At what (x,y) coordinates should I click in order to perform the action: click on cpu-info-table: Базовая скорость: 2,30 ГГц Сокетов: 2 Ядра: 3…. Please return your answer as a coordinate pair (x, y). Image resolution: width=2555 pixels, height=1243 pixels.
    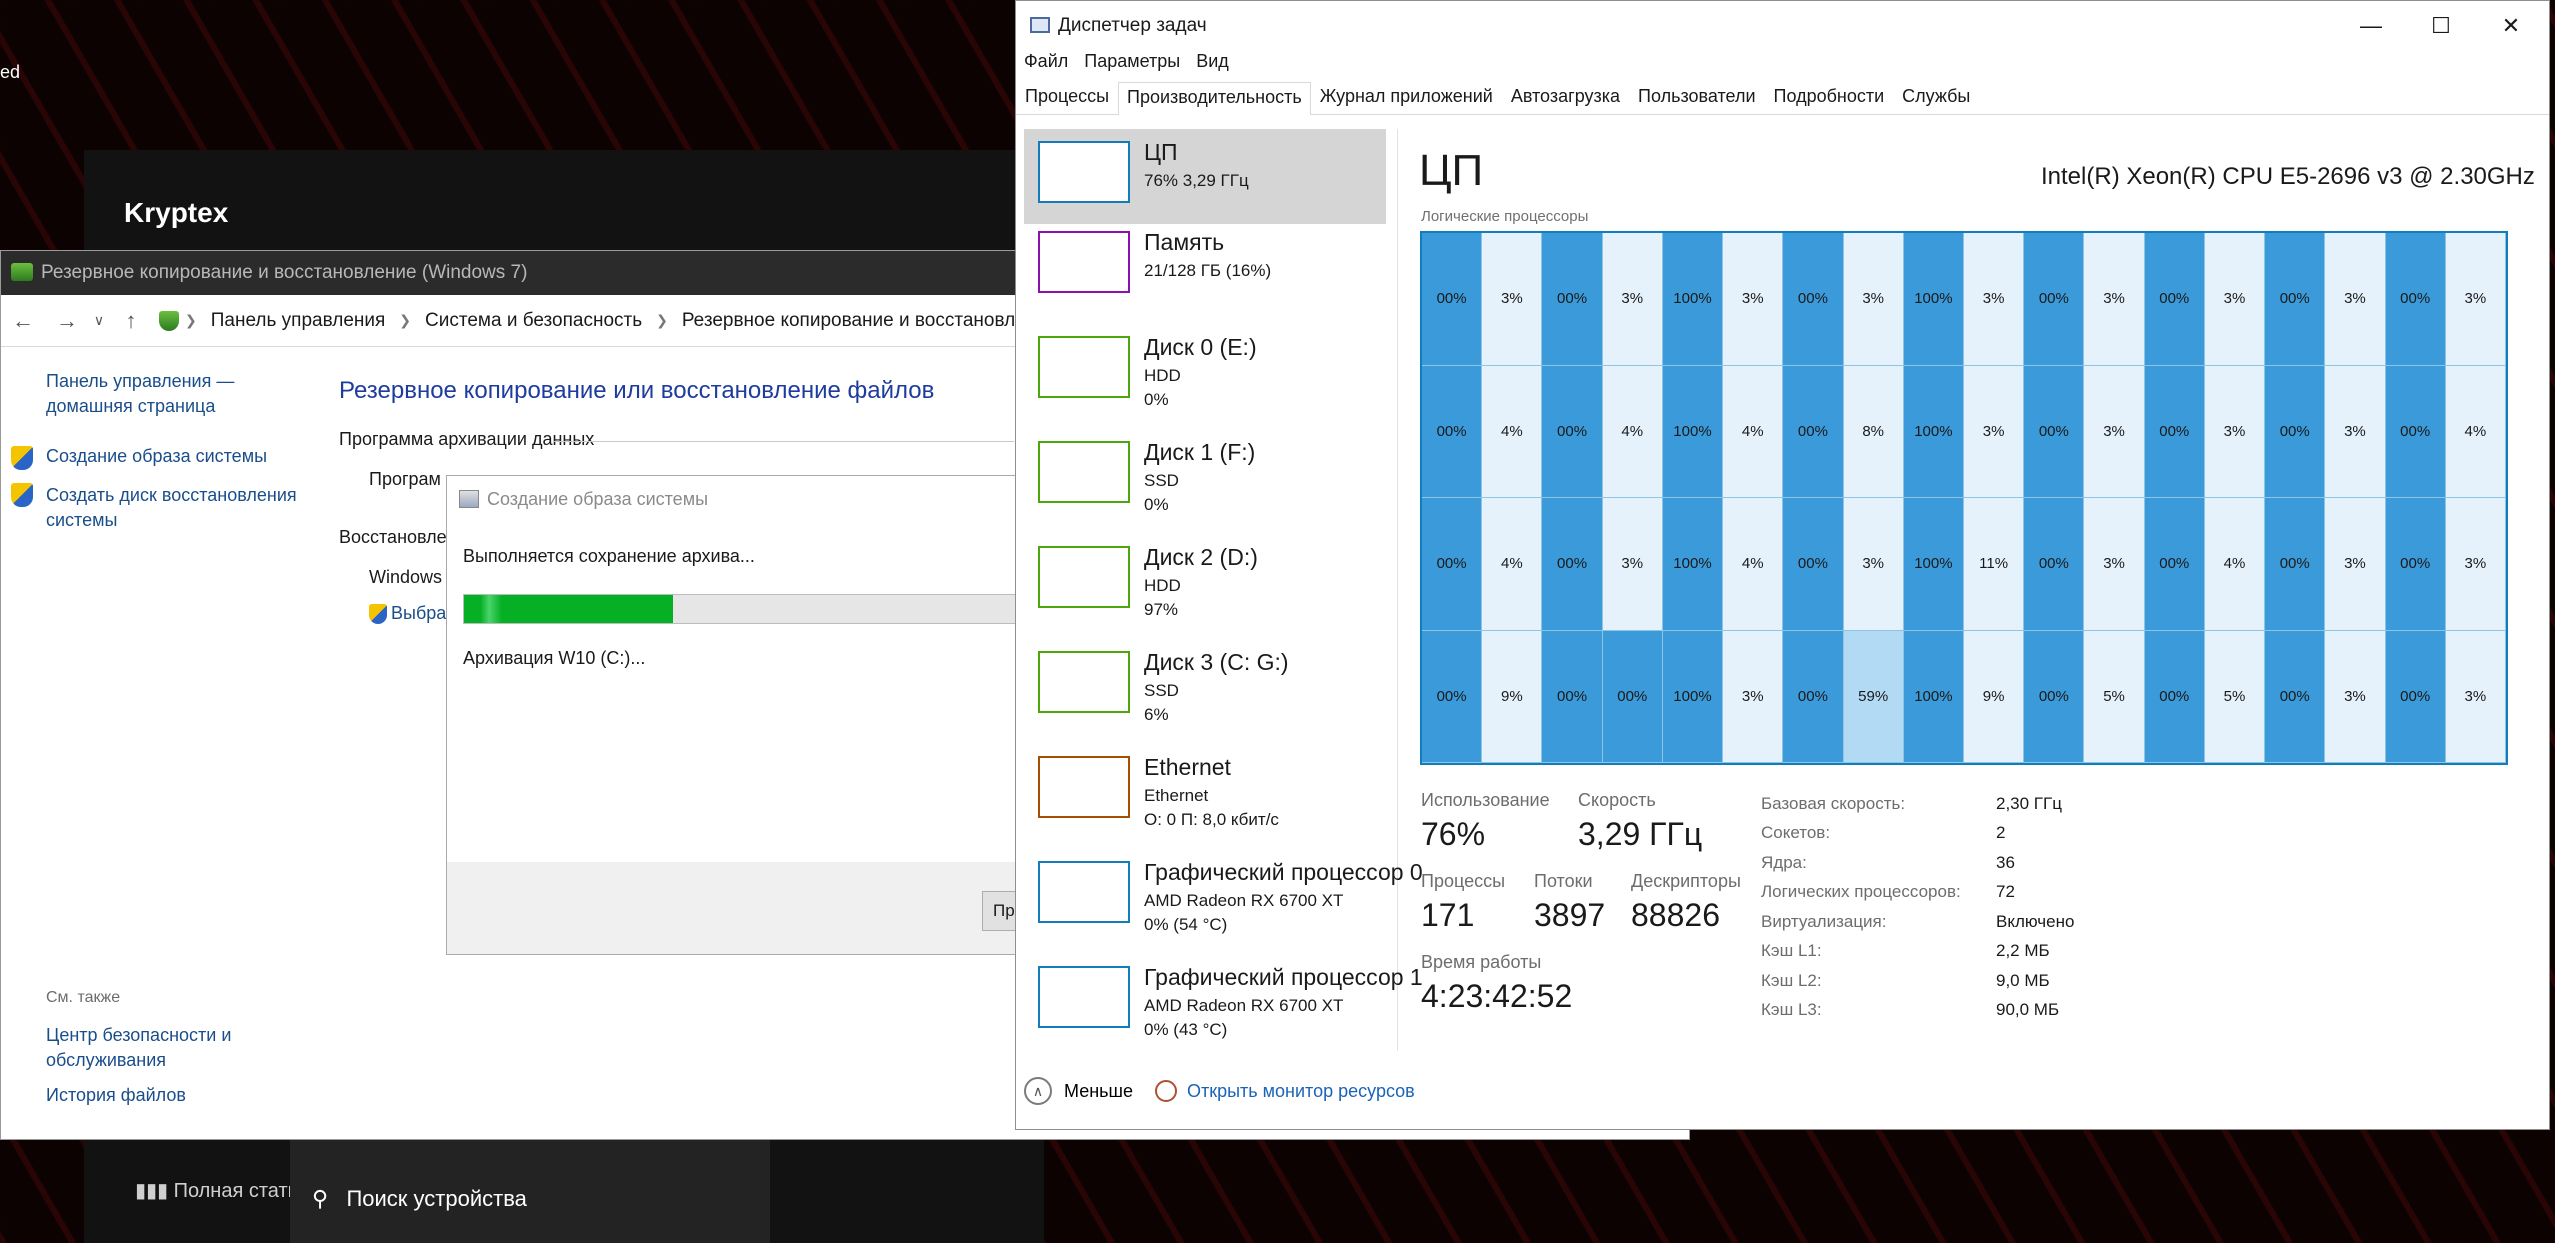
    Looking at the image, I should click on (1971, 907).